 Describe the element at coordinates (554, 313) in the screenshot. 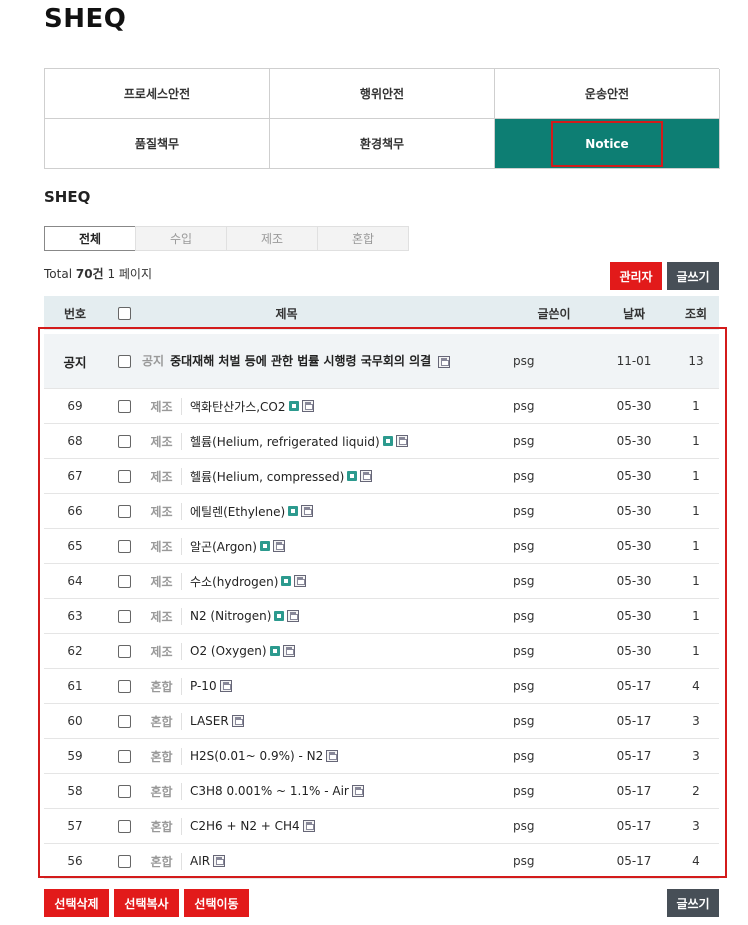

I see `header-writer: 글쓴이` at that location.